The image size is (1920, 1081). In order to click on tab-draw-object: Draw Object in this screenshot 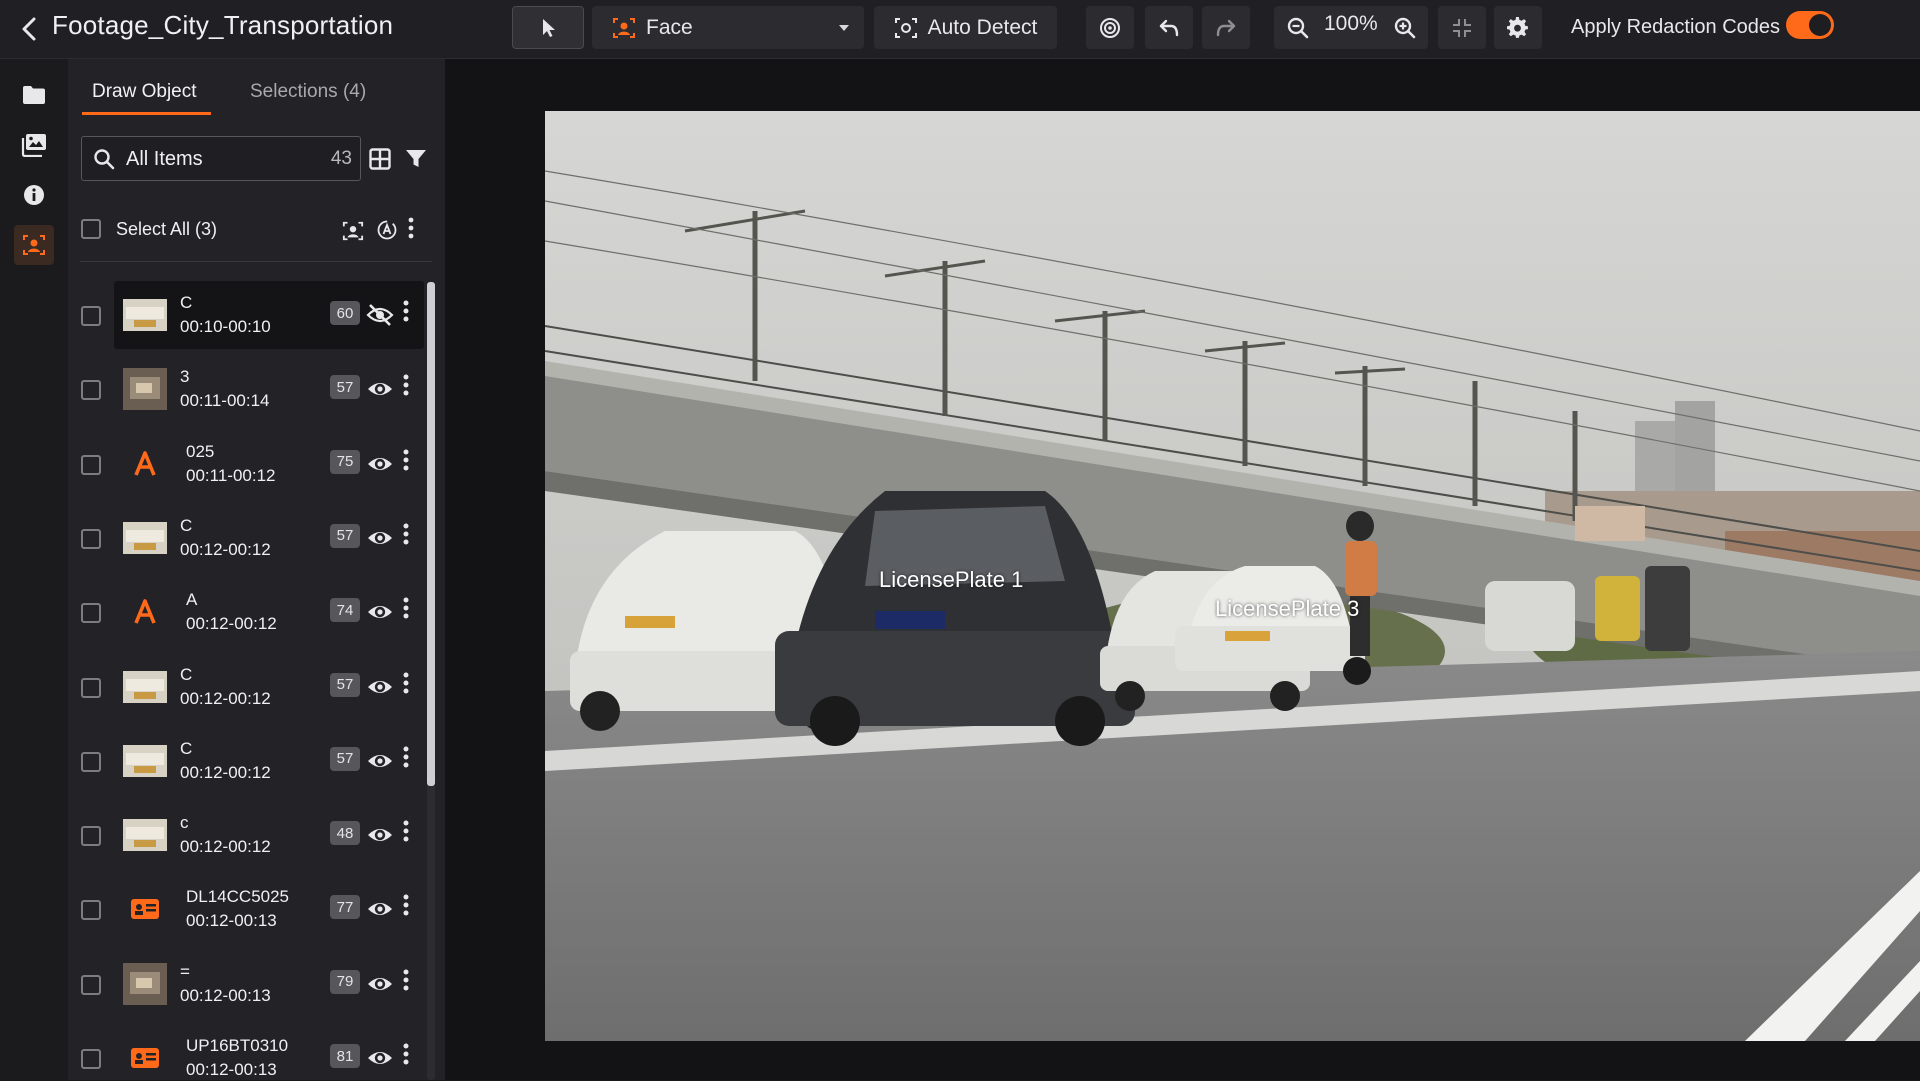, I will do `click(144, 92)`.